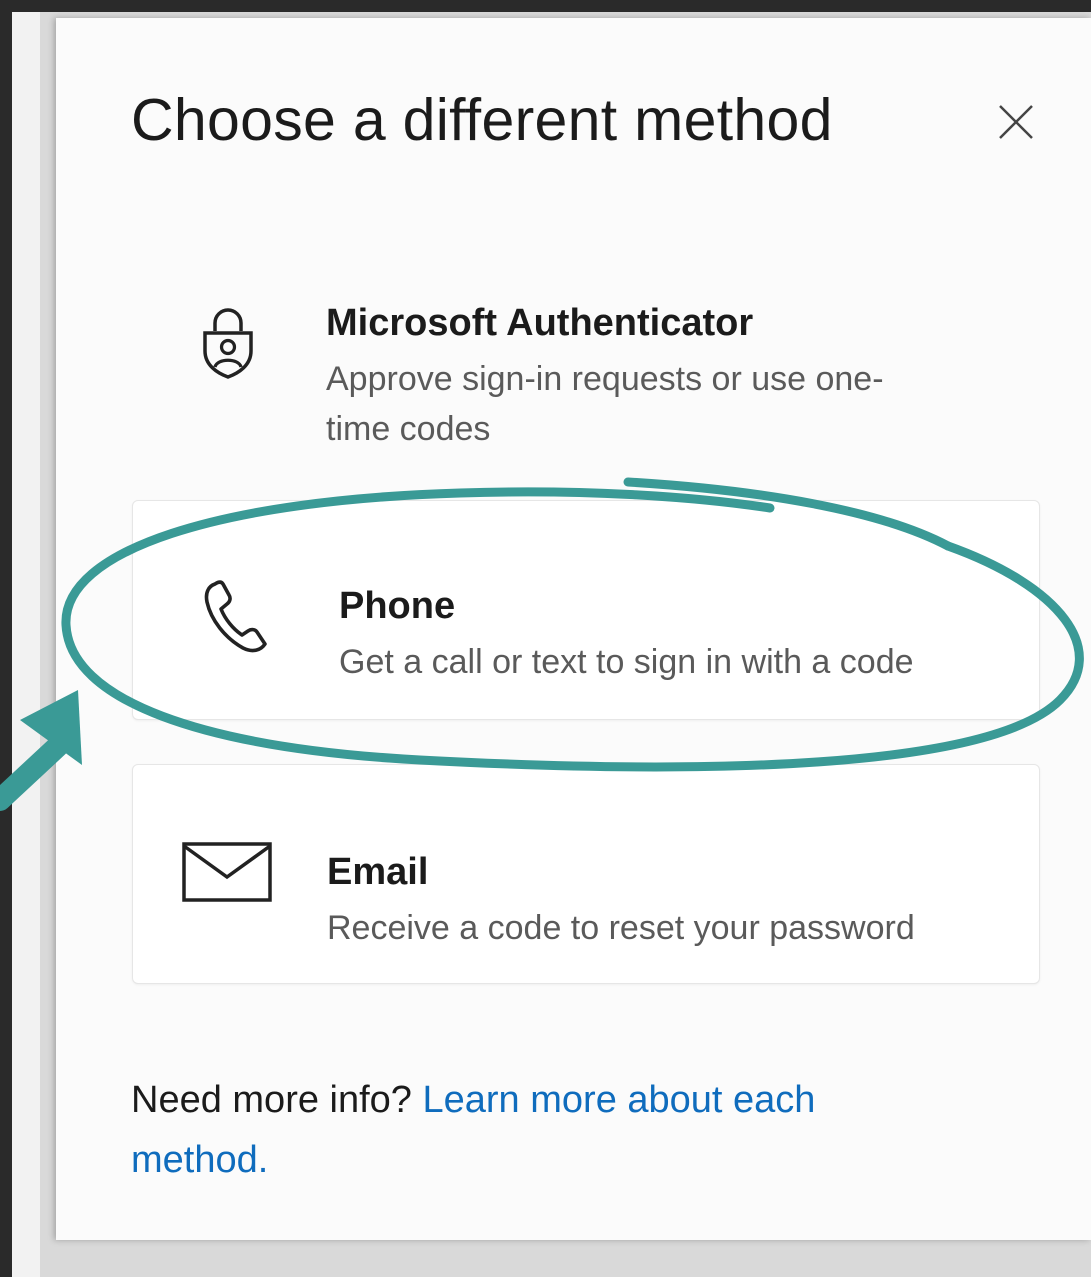 Image resolution: width=1091 pixels, height=1277 pixels. I want to click on method-desc-authenticator-line2: time codes, so click(408, 429).